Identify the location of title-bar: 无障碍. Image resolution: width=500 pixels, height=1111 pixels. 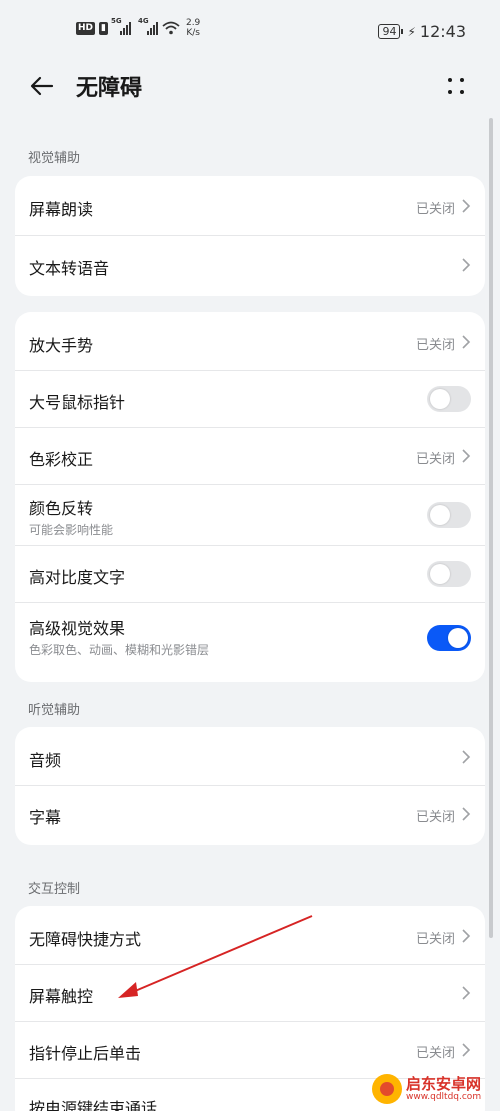
(250, 86).